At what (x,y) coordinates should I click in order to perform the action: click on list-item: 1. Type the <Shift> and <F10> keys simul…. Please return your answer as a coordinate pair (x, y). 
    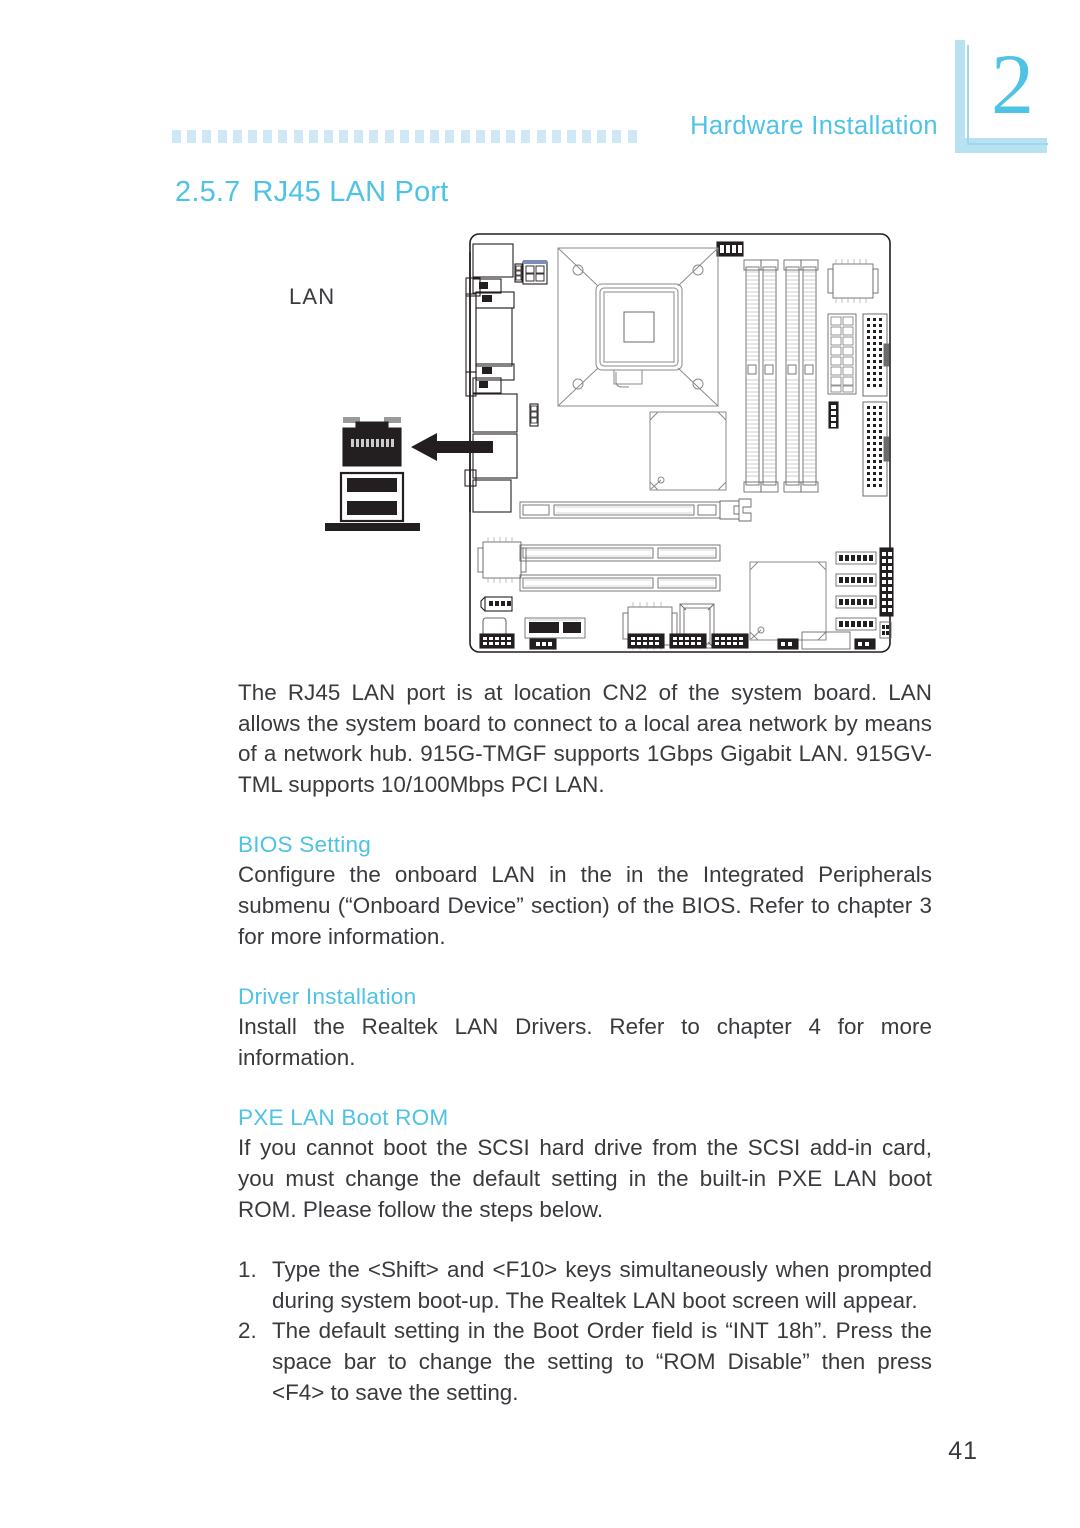
    Looking at the image, I should click on (585, 1285).